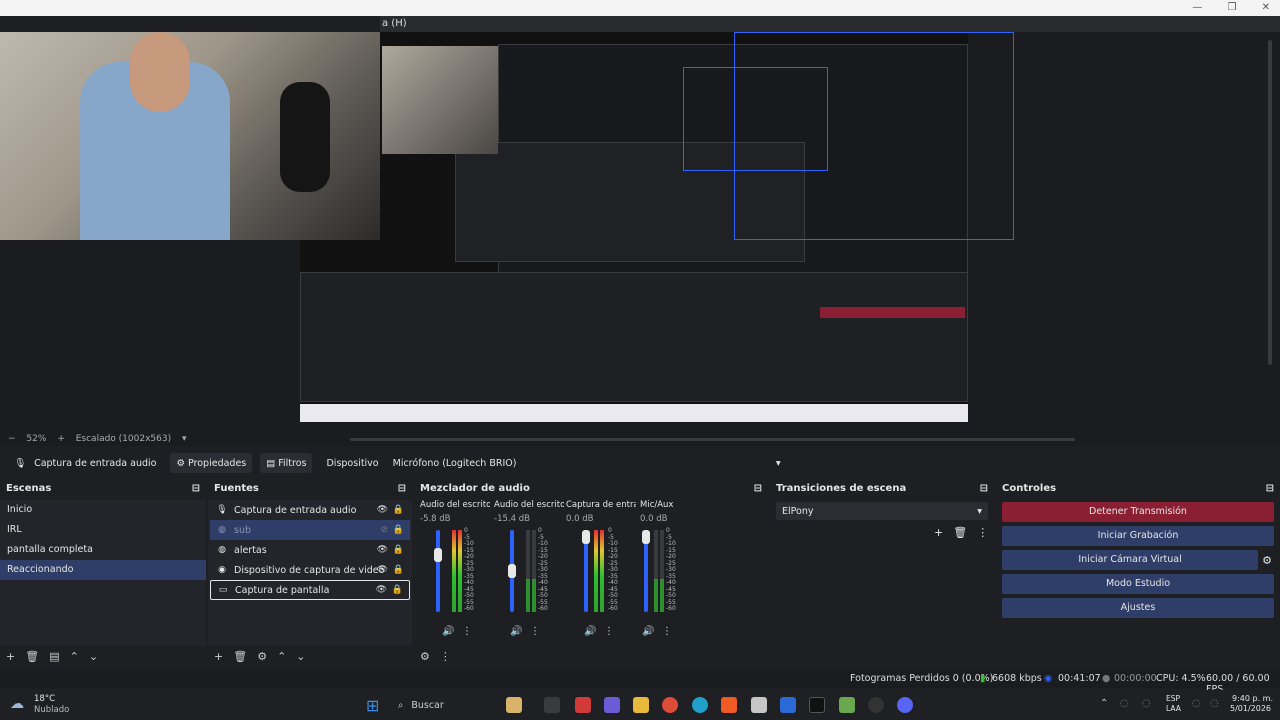  What do you see at coordinates (1173, 698) in the screenshot?
I see `language-top: ESP` at bounding box center [1173, 698].